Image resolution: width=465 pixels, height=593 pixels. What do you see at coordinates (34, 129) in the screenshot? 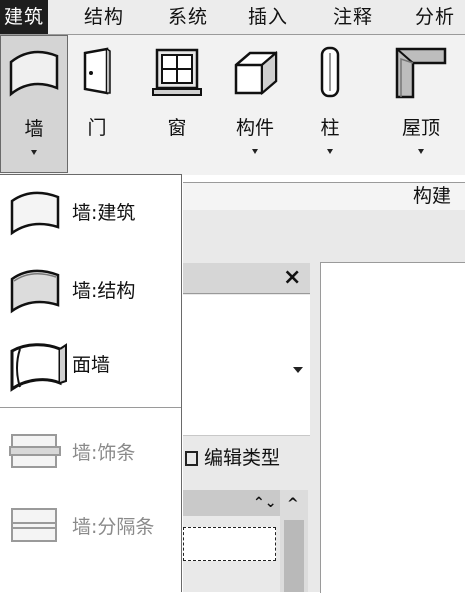
I see `wall-label: 墙` at bounding box center [34, 129].